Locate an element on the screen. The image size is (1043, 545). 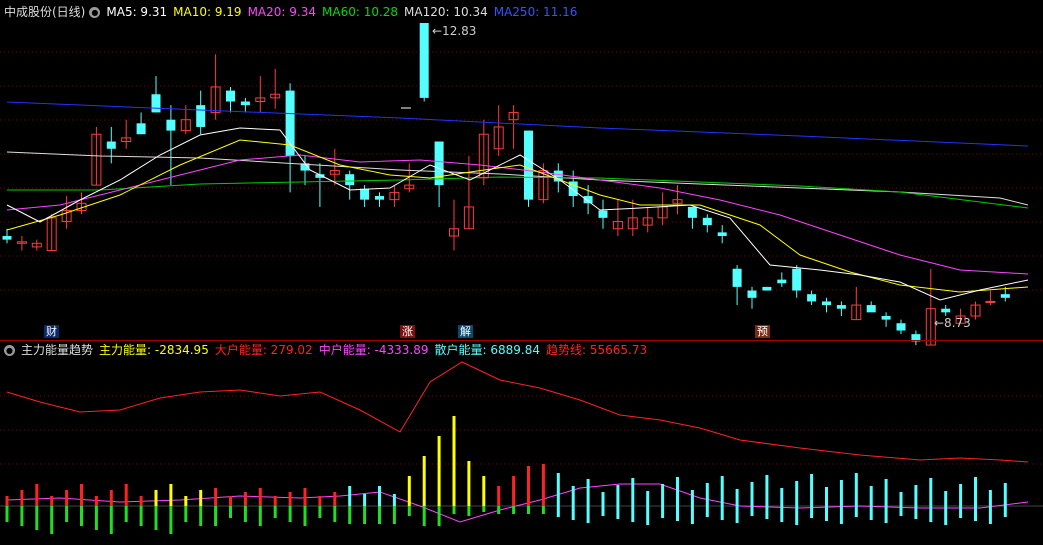
event-marker-limit-up: 涨 is located at coordinates (407, 331).